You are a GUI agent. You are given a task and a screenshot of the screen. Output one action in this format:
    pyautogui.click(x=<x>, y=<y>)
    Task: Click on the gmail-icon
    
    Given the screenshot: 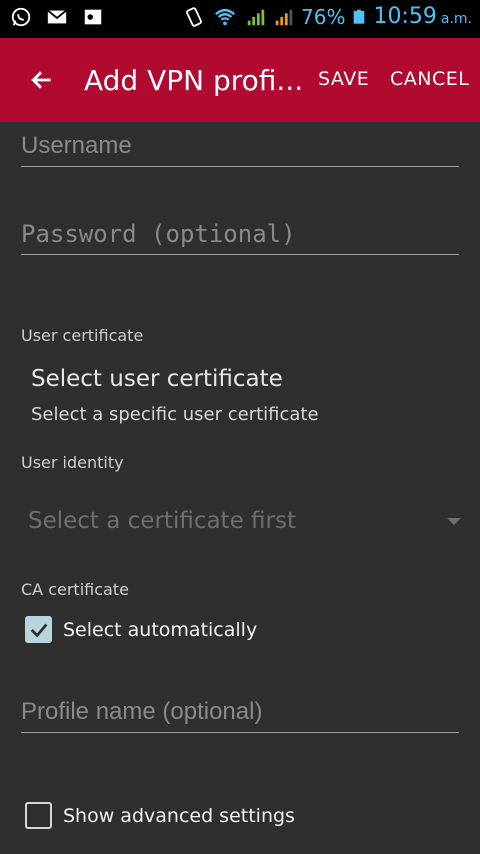 What is the action you would take?
    pyautogui.click(x=57, y=16)
    